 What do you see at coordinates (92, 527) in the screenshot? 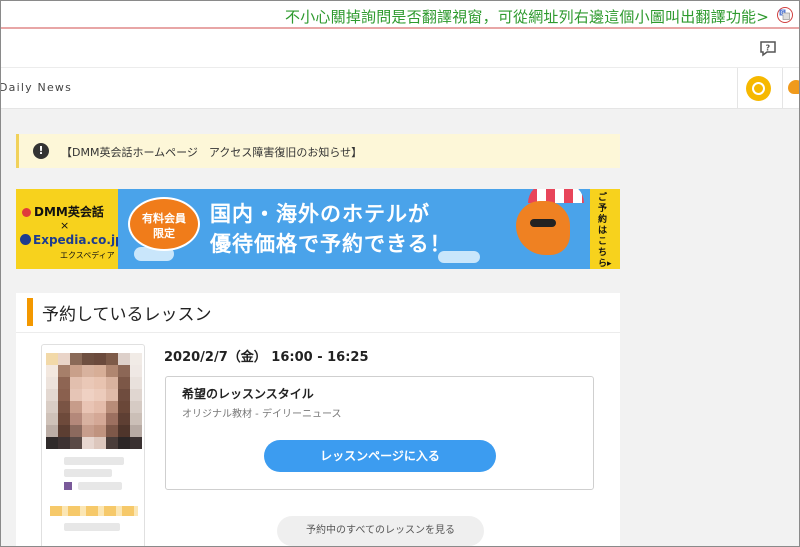
I see `teacher-meta` at bounding box center [92, 527].